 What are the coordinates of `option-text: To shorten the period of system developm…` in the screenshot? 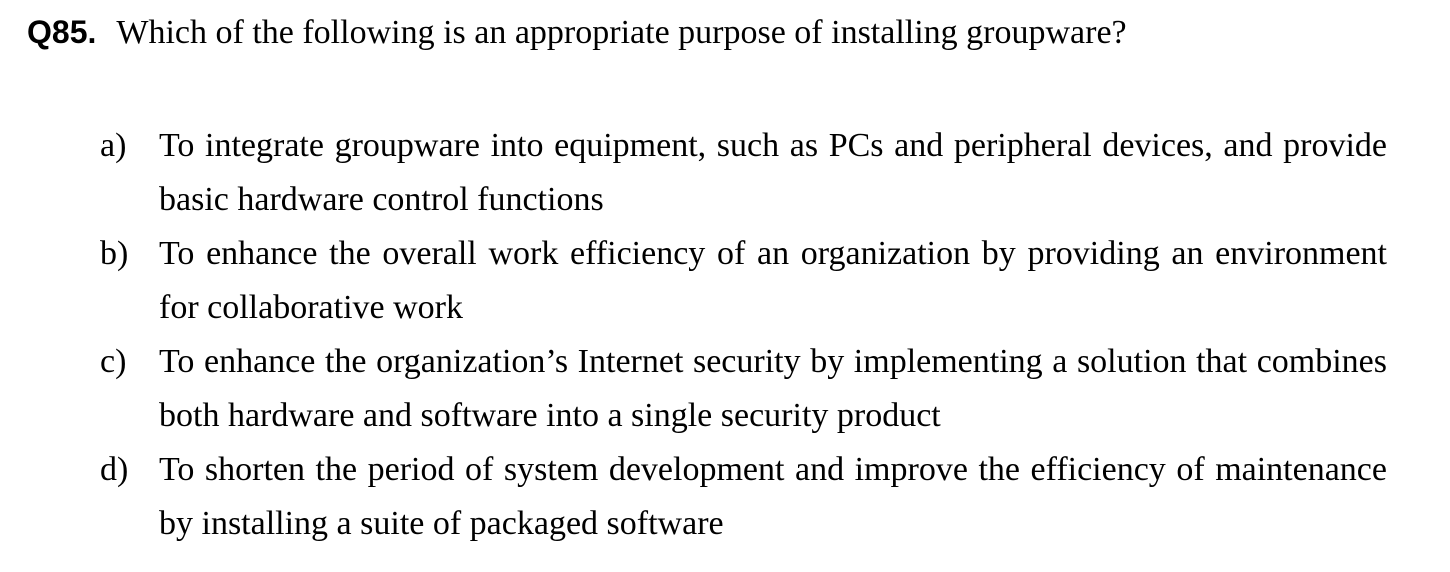 It's located at (773, 496).